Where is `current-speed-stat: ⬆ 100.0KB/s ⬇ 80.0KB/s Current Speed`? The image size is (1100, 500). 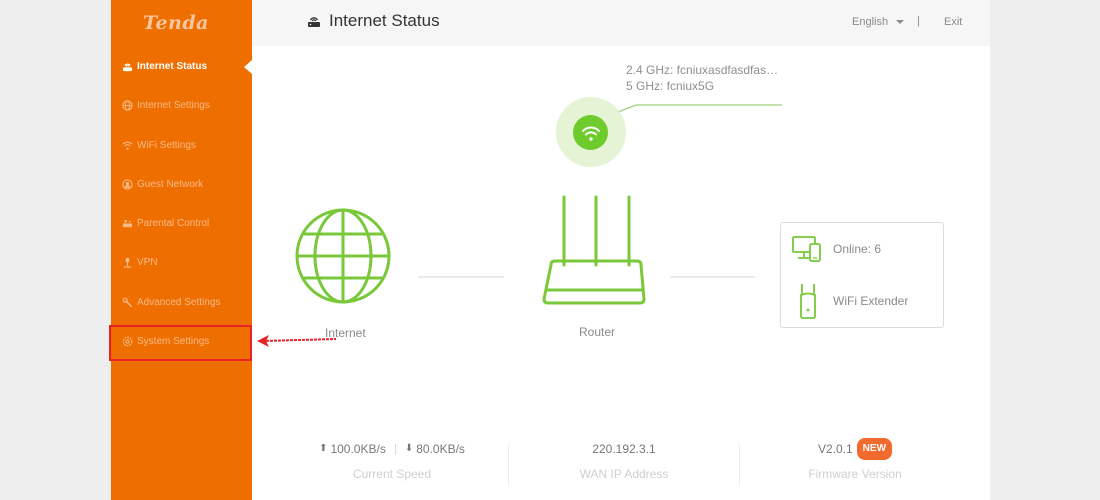
current-speed-stat: ⬆ 100.0KB/s ⬇ 80.0KB/s Current Speed is located at coordinates (392, 460).